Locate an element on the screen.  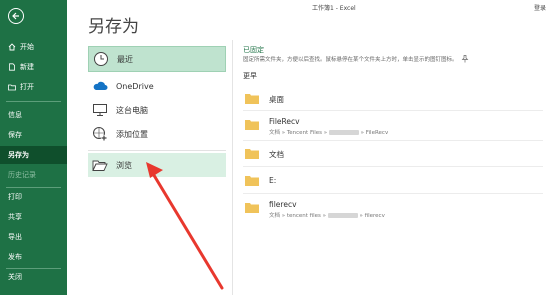
window-title: 工作簿1 - Excel is located at coordinates (334, 8).